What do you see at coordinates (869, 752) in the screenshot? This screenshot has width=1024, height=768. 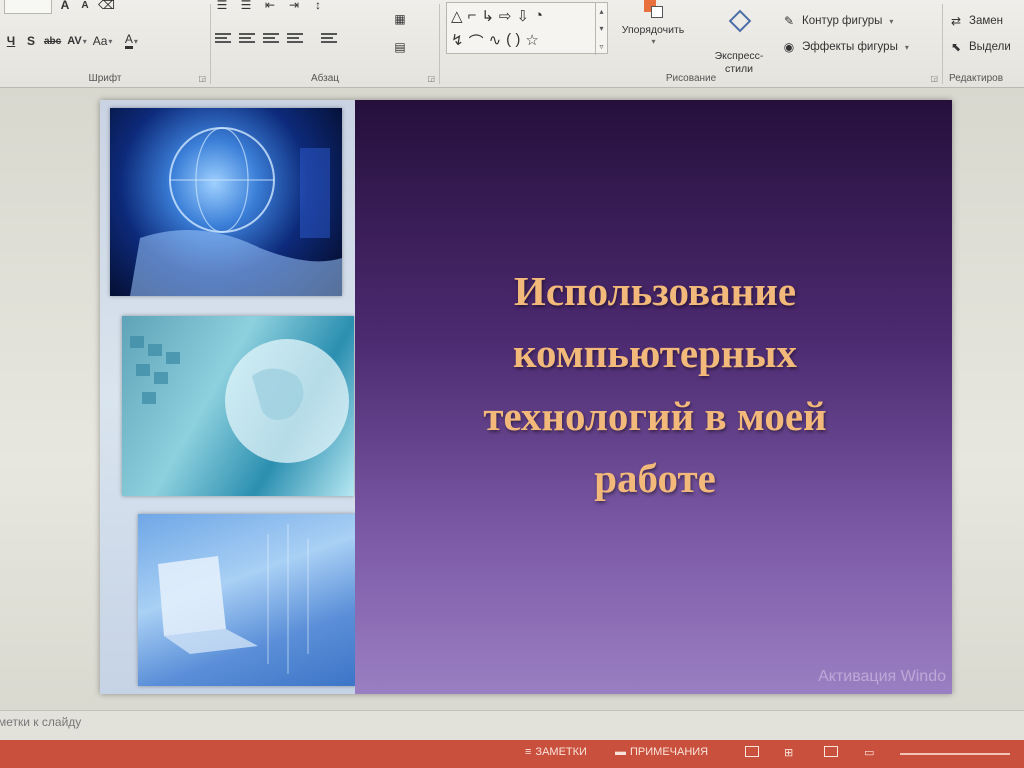 I see `slideshow-button: ▭` at bounding box center [869, 752].